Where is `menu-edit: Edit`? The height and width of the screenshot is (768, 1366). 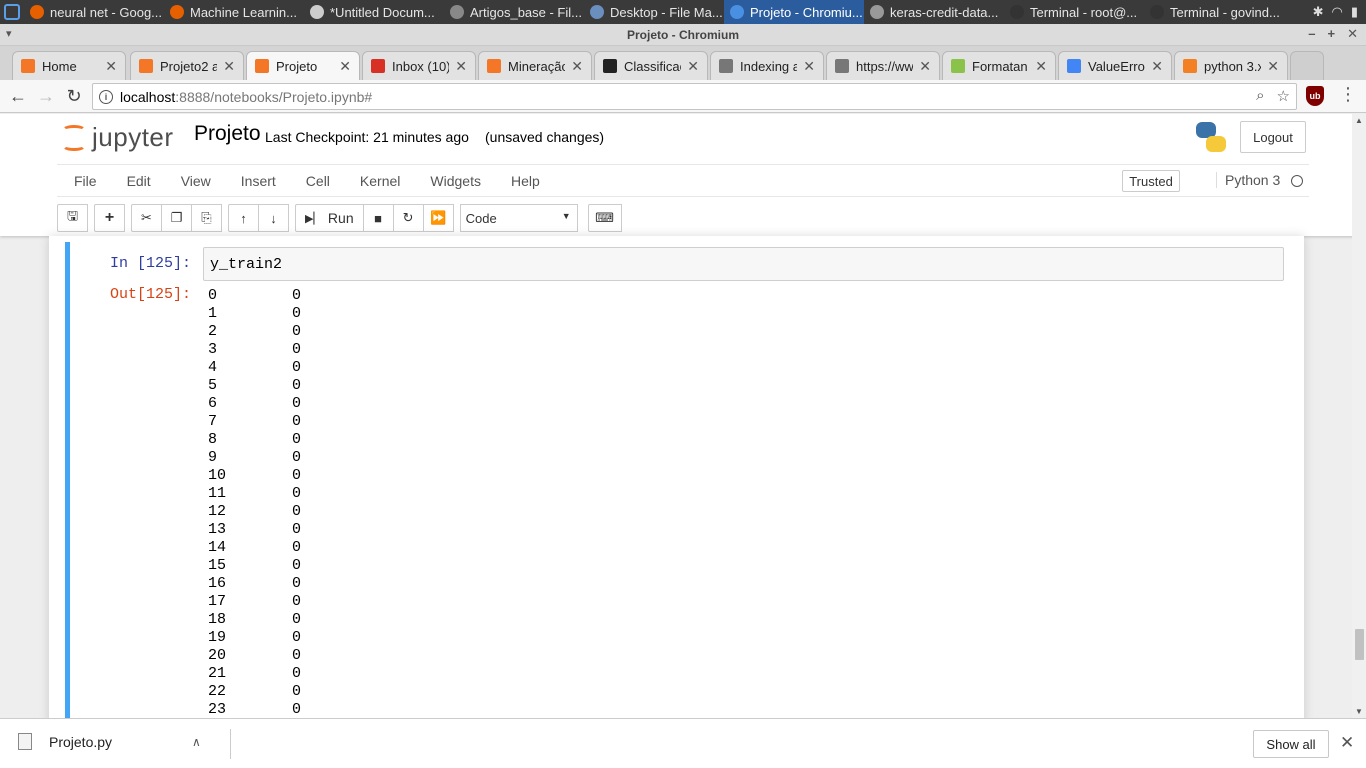 menu-edit: Edit is located at coordinates (137, 181).